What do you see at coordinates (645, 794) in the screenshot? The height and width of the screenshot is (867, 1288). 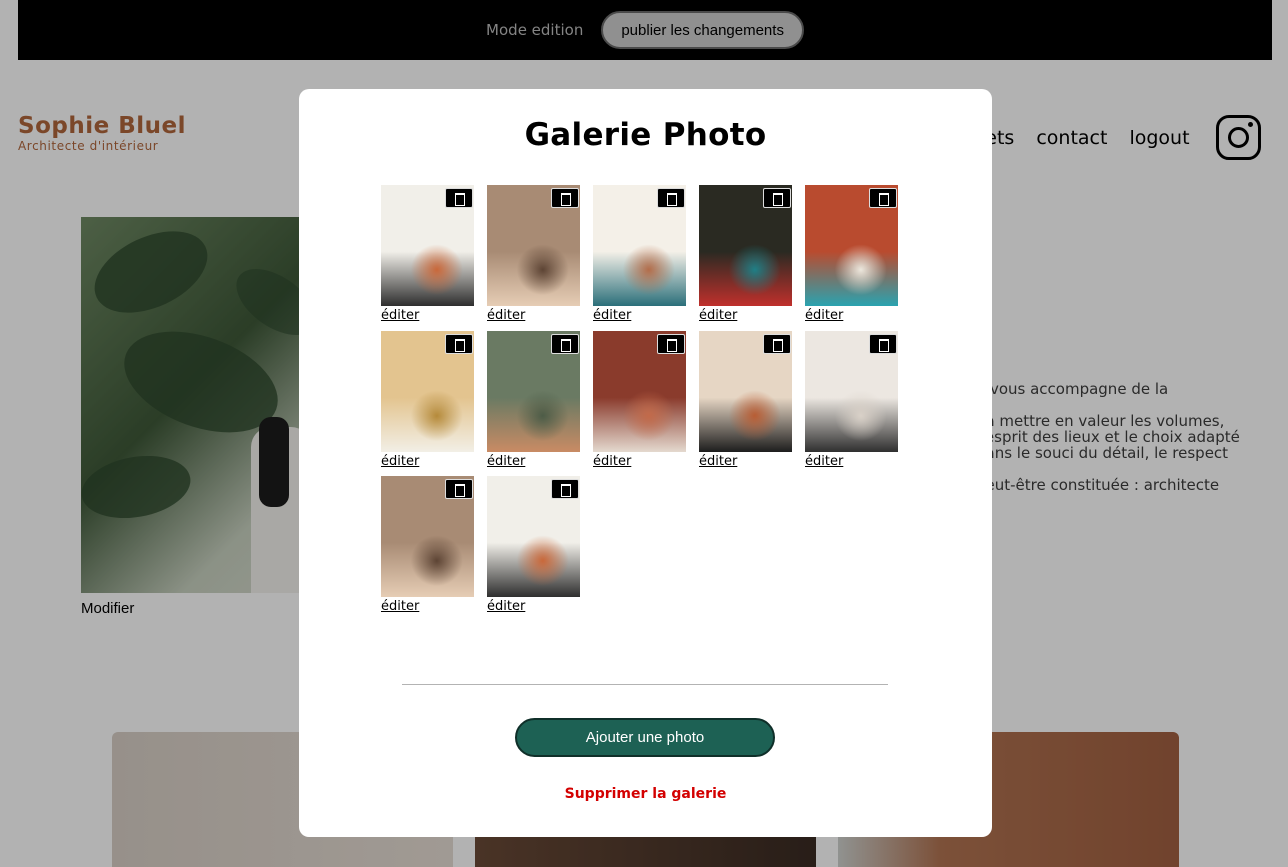 I see `delete-gallery-link: Supprimer la galerie` at bounding box center [645, 794].